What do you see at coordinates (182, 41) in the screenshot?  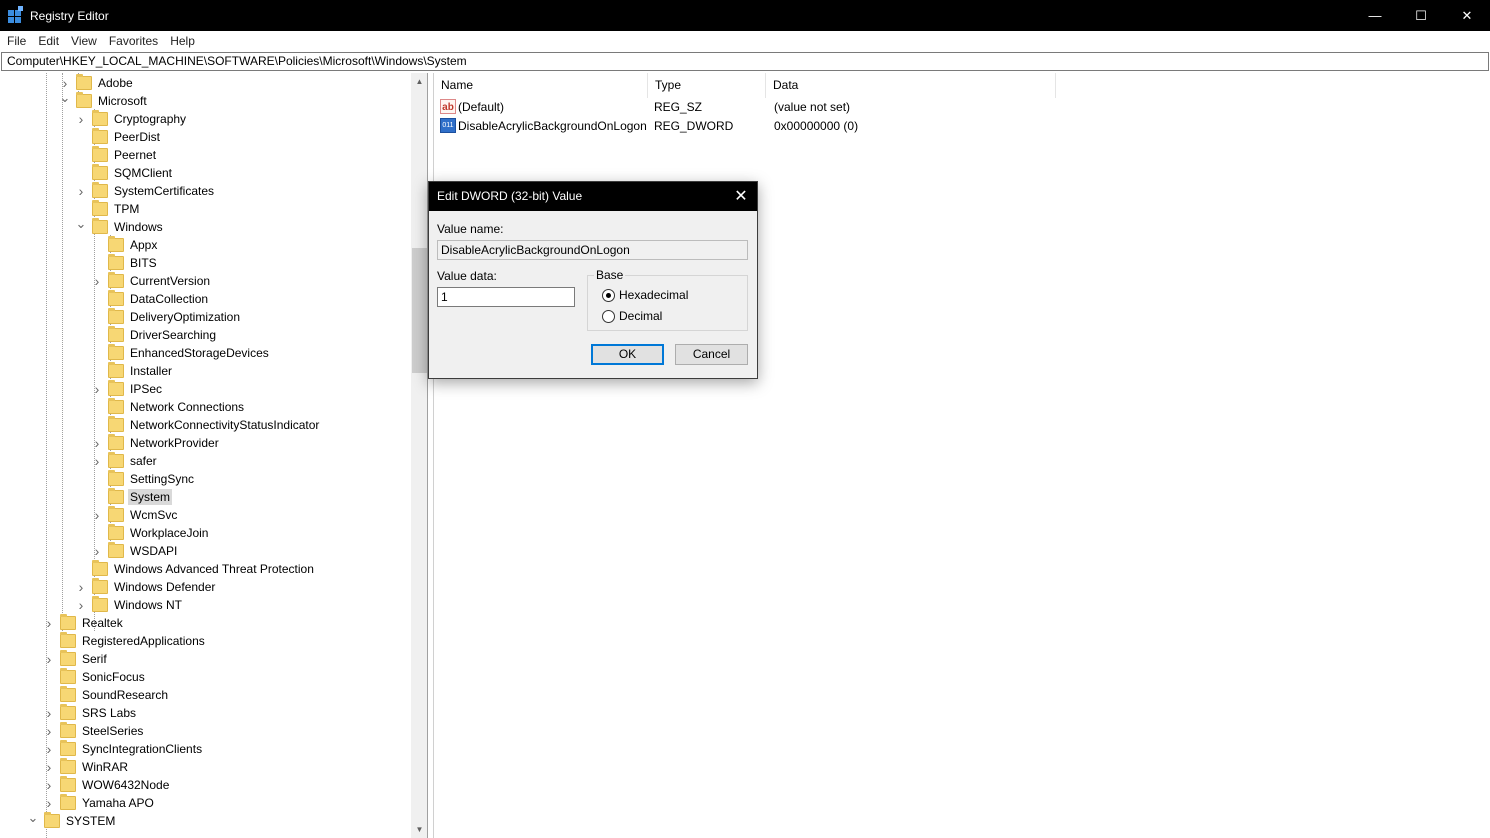 I see `menu-help: Help` at bounding box center [182, 41].